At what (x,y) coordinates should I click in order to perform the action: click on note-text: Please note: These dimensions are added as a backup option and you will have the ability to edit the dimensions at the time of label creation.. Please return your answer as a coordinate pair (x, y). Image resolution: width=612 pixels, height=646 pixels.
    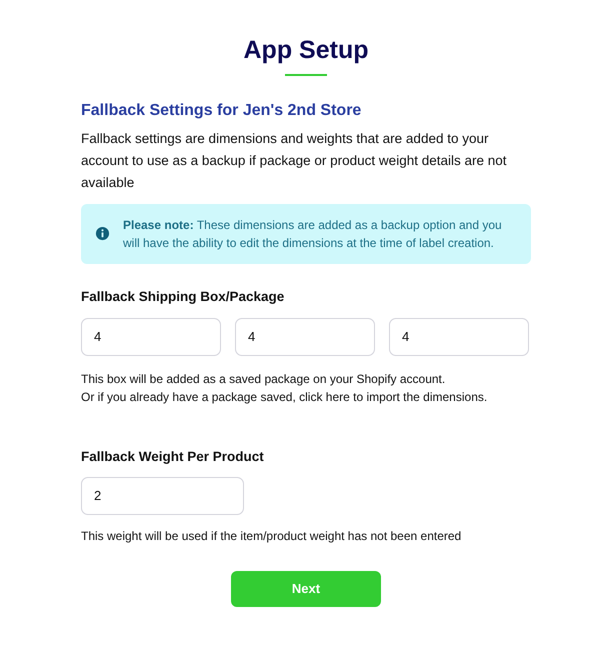
    Looking at the image, I should click on (313, 234).